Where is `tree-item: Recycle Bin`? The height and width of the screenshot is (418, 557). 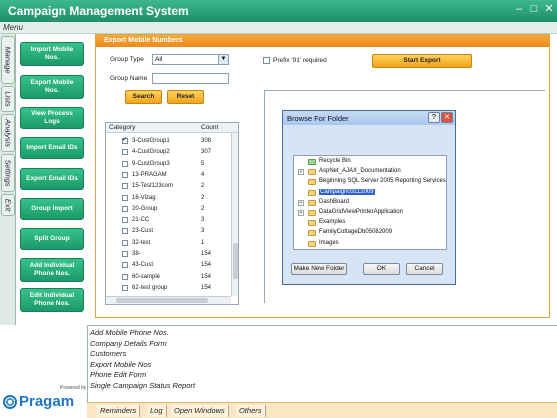
tree-item: Recycle Bin is located at coordinates (369, 162).